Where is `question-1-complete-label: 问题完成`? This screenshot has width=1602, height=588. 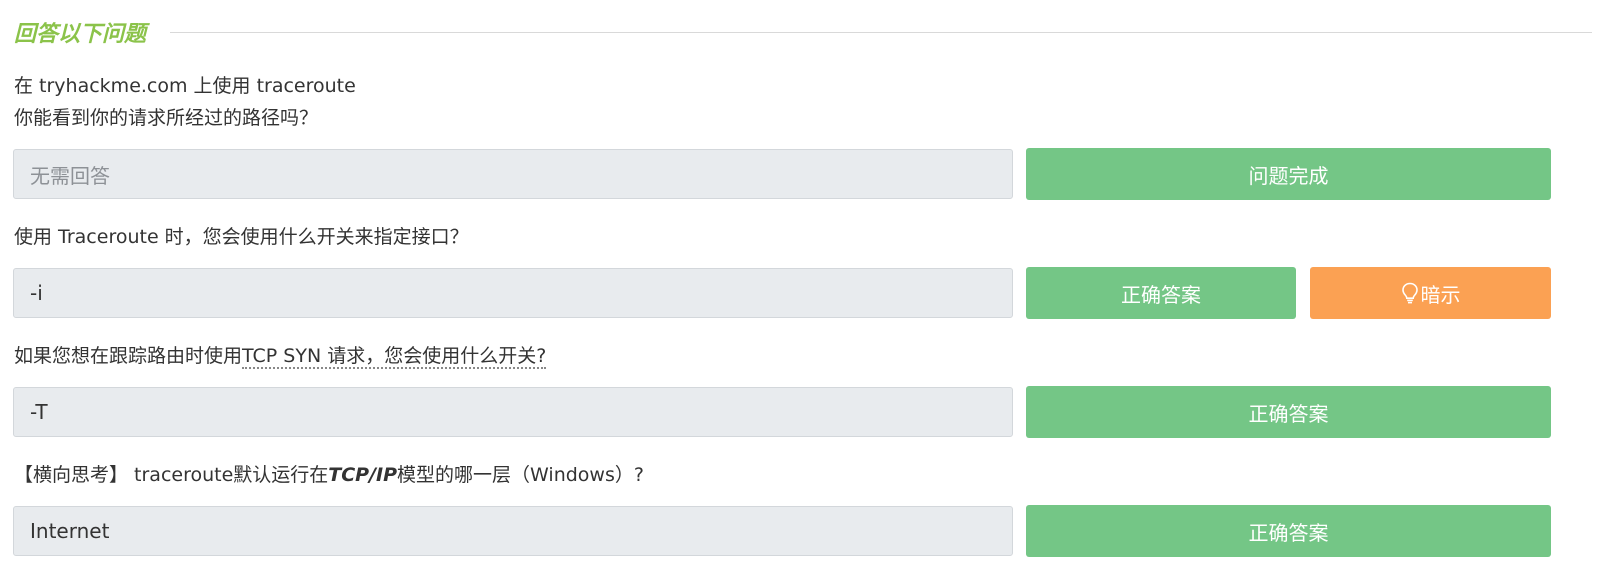
question-1-complete-label: 问题完成 is located at coordinates (1288, 175).